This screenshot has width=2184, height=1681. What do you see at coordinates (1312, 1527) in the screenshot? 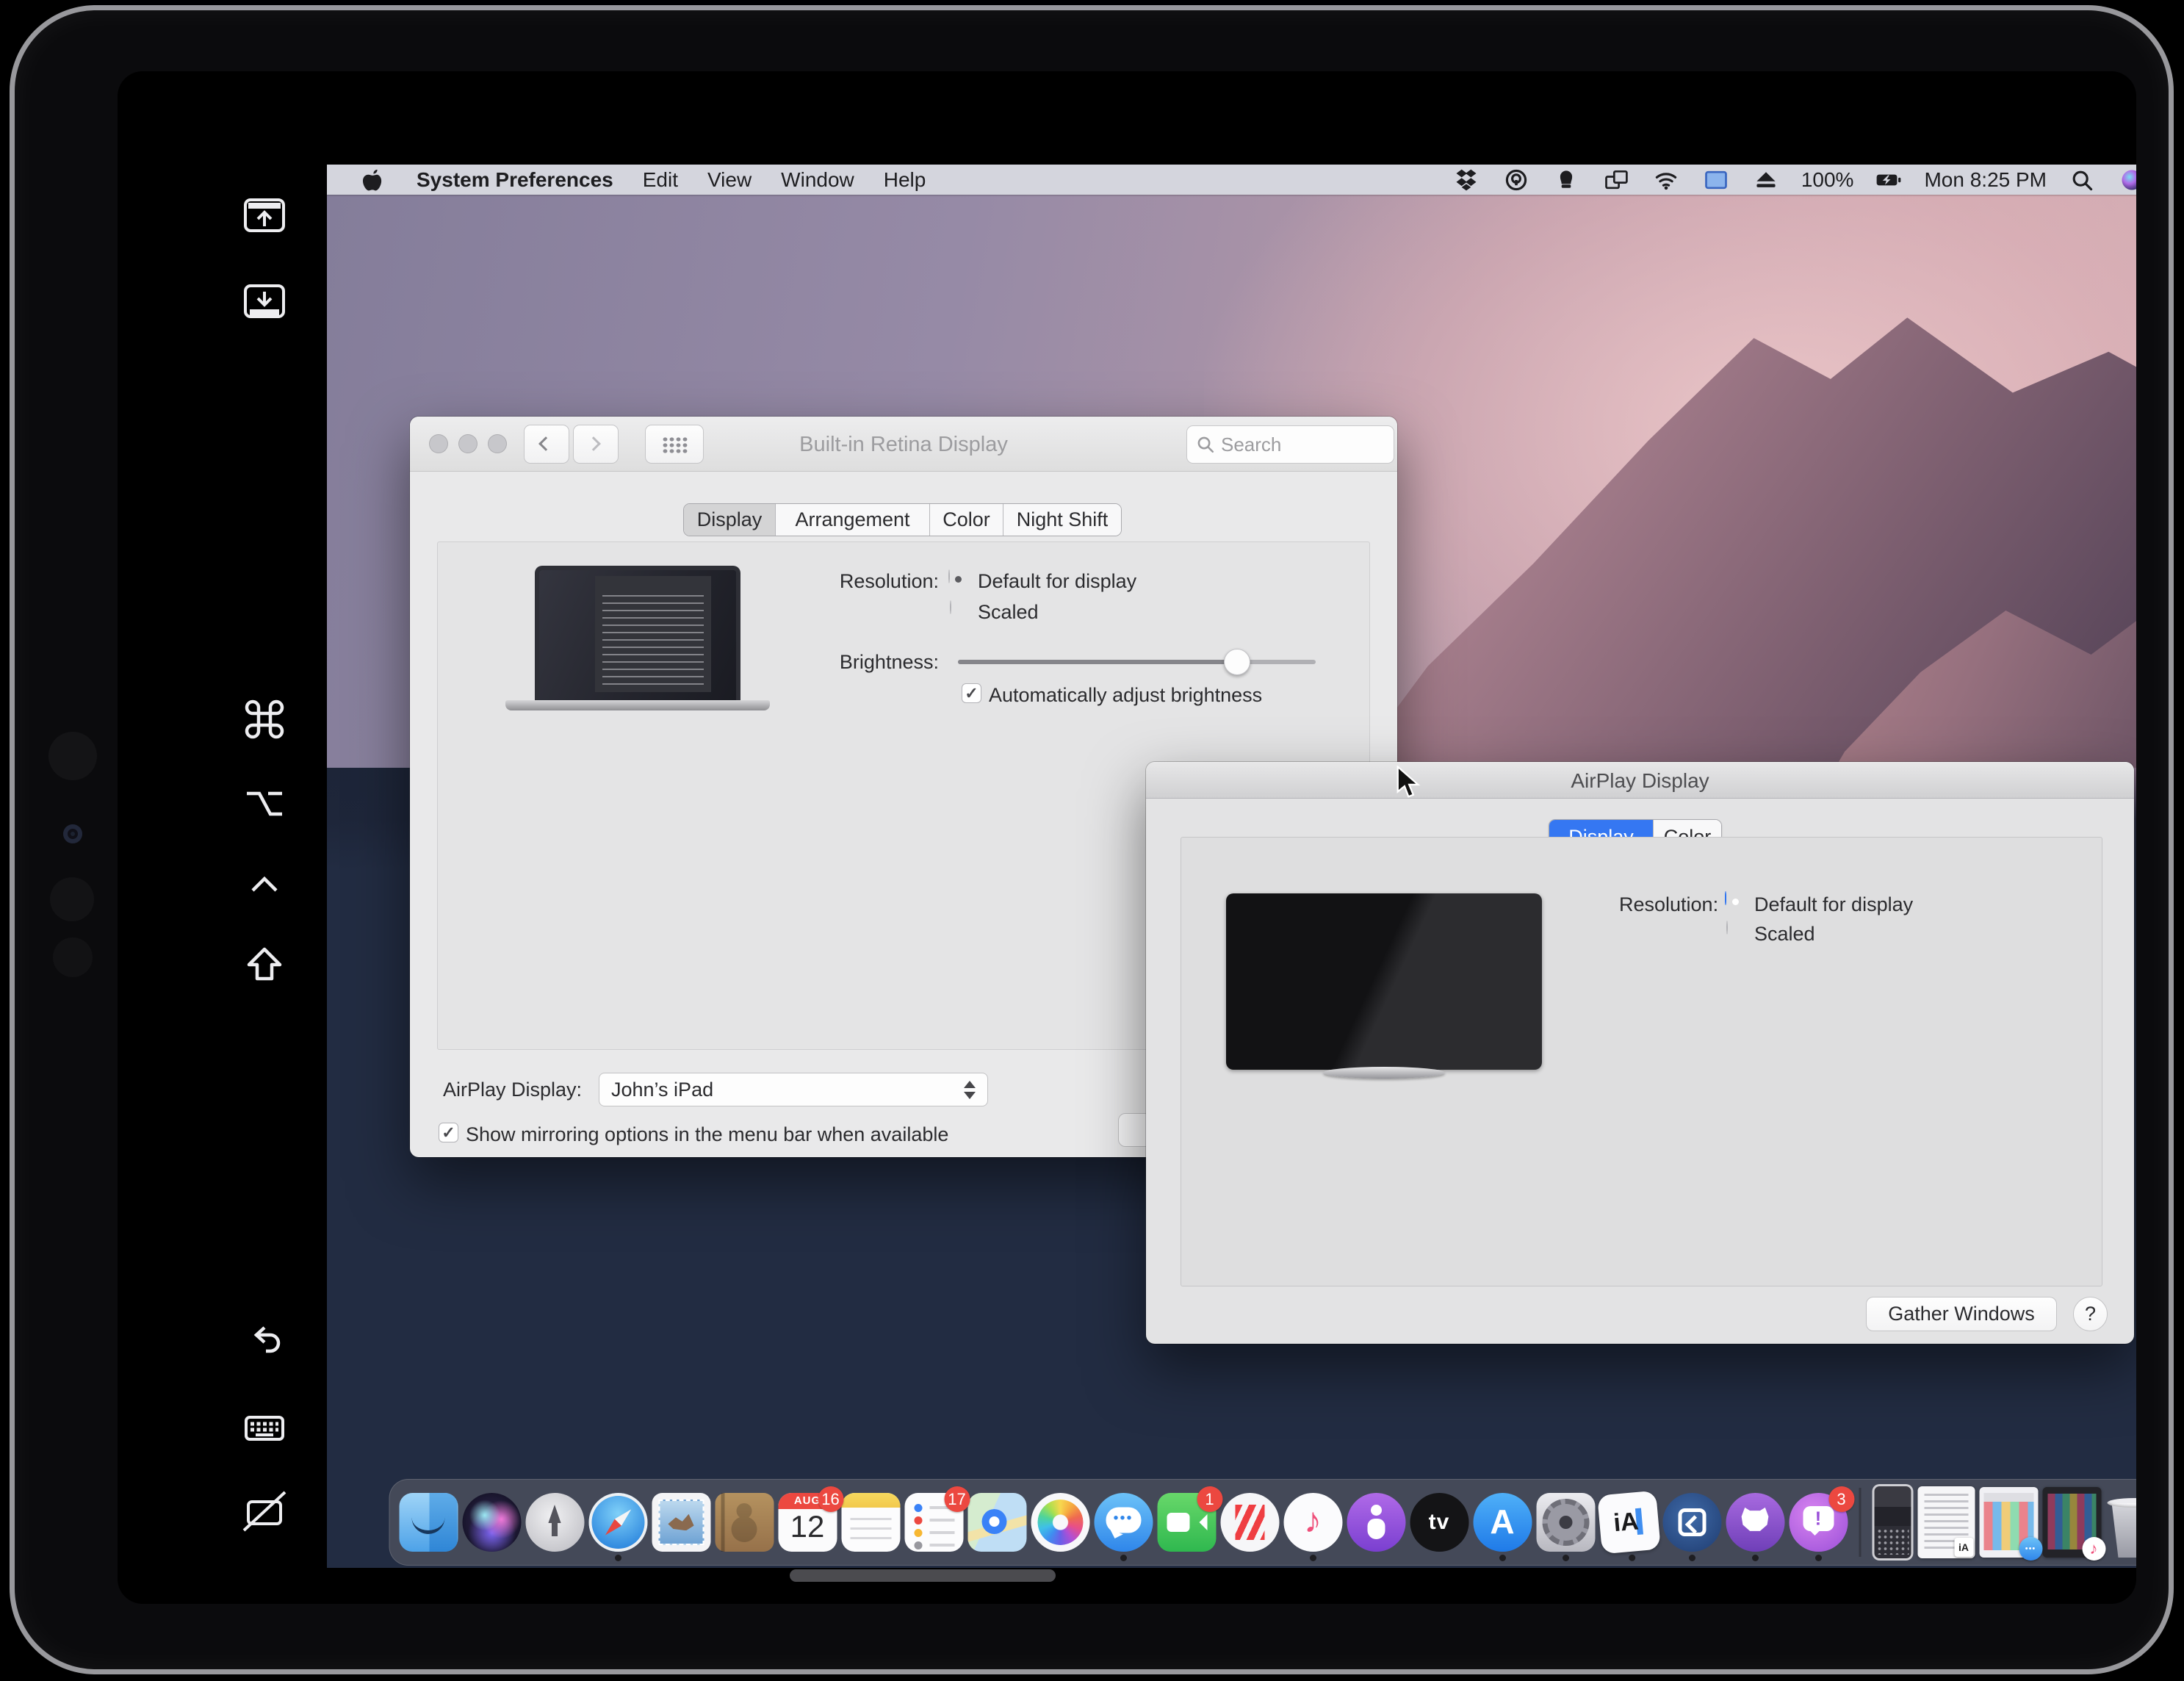
I see `dock-item-music-icon: ♪` at bounding box center [1312, 1527].